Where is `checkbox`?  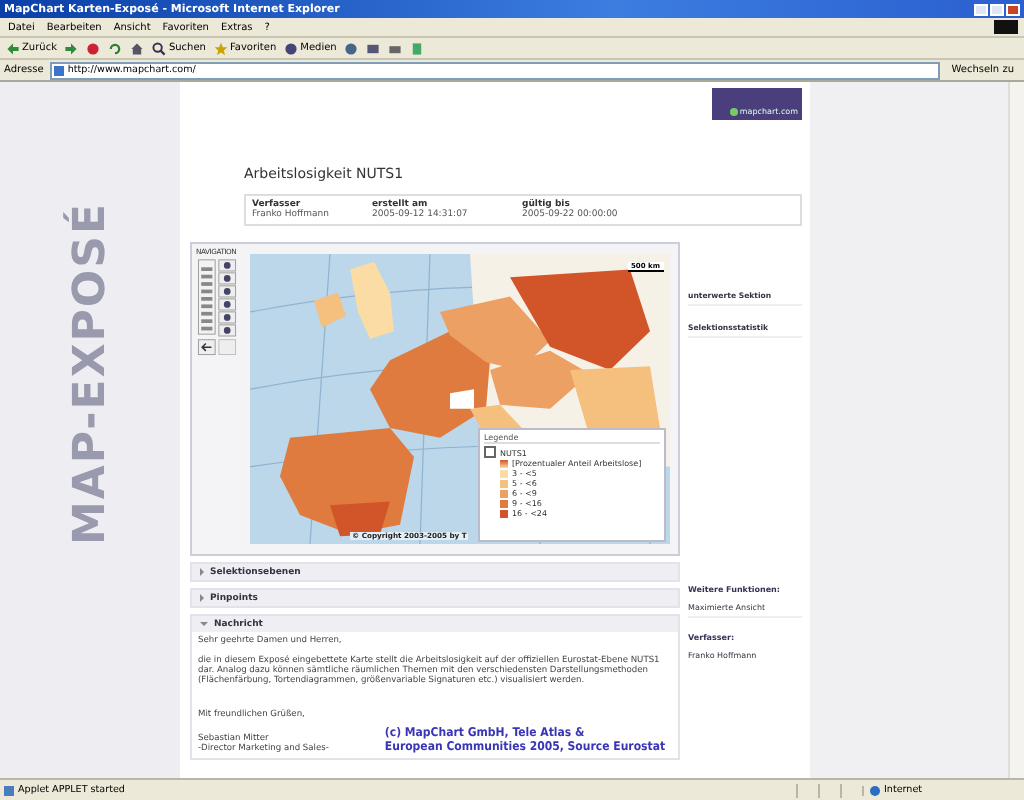 checkbox is located at coordinates (490, 452).